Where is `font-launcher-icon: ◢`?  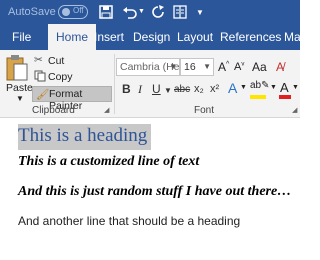
font-launcher-icon: ◢ is located at coordinates (294, 110).